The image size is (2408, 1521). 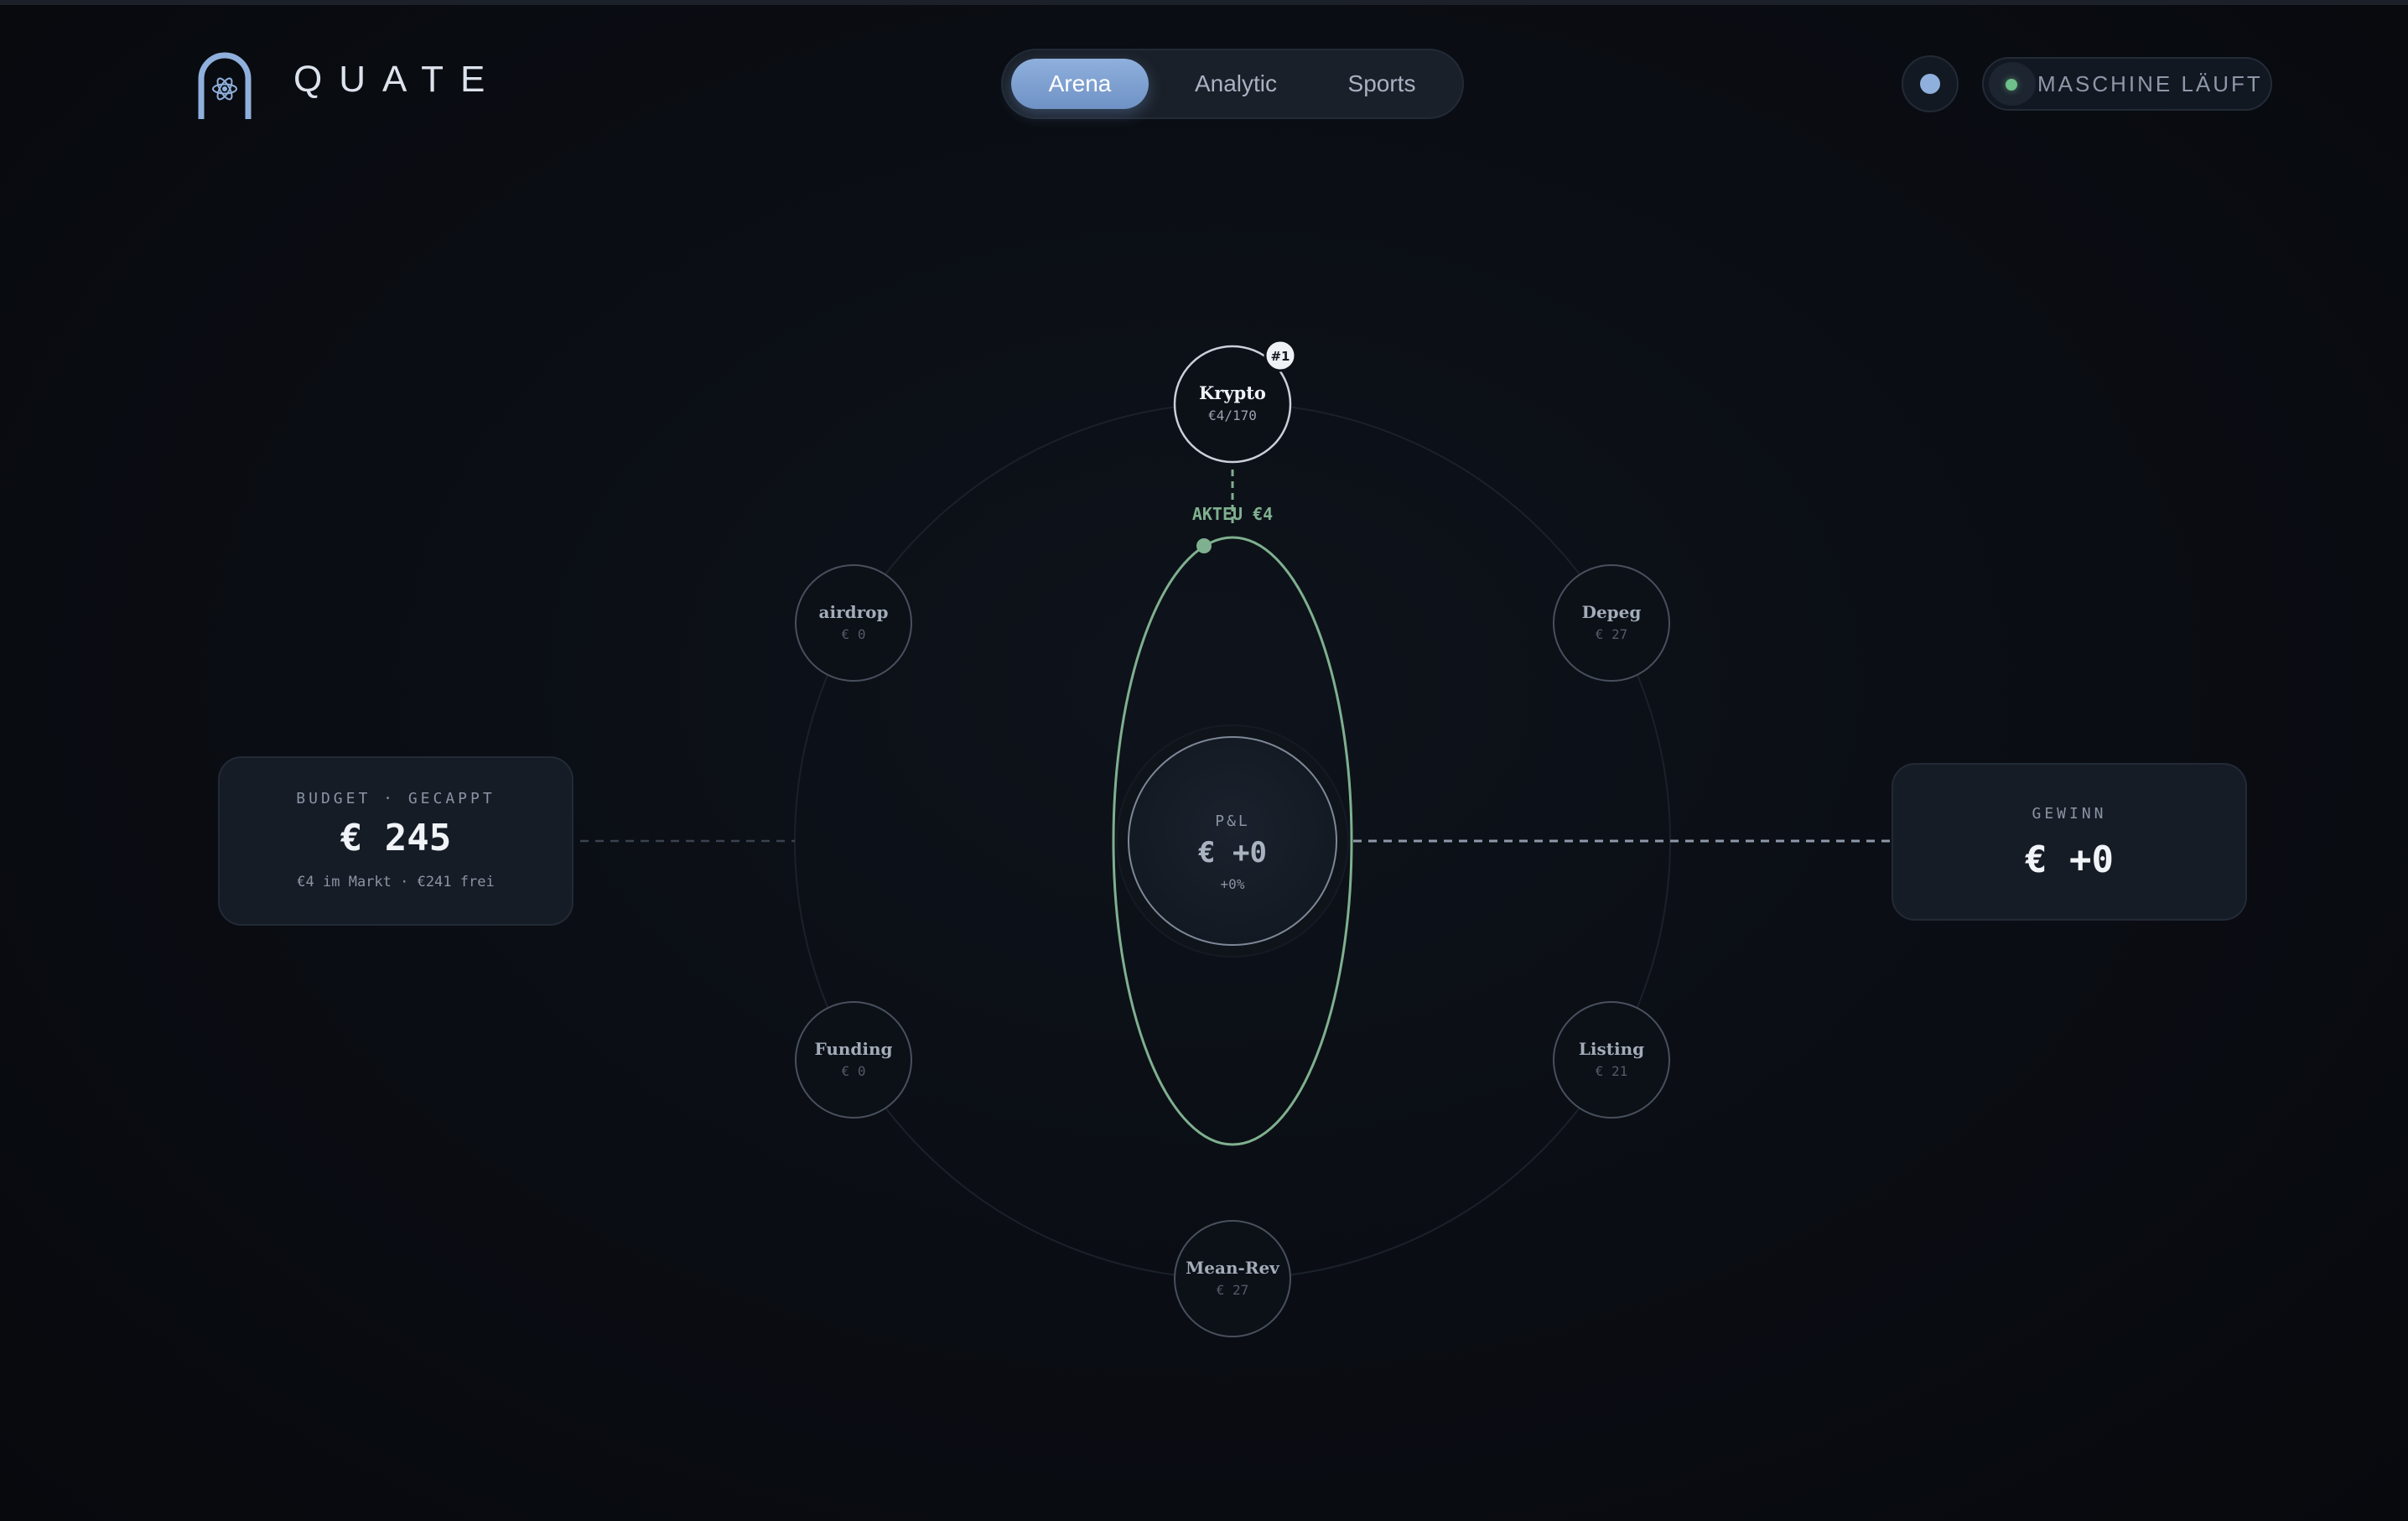 What do you see at coordinates (1233, 1290) in the screenshot?
I see `node-mean-rev-value: € 27` at bounding box center [1233, 1290].